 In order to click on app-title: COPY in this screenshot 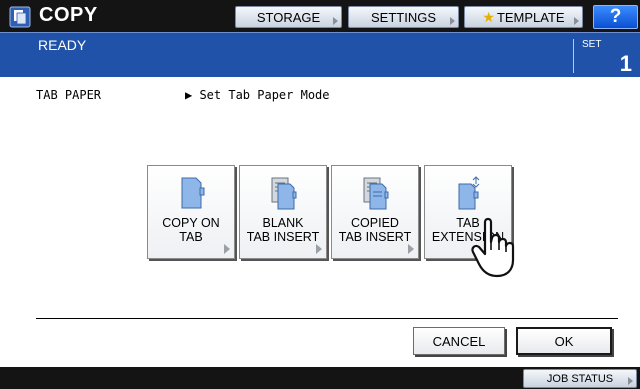, I will do `click(68, 15)`.